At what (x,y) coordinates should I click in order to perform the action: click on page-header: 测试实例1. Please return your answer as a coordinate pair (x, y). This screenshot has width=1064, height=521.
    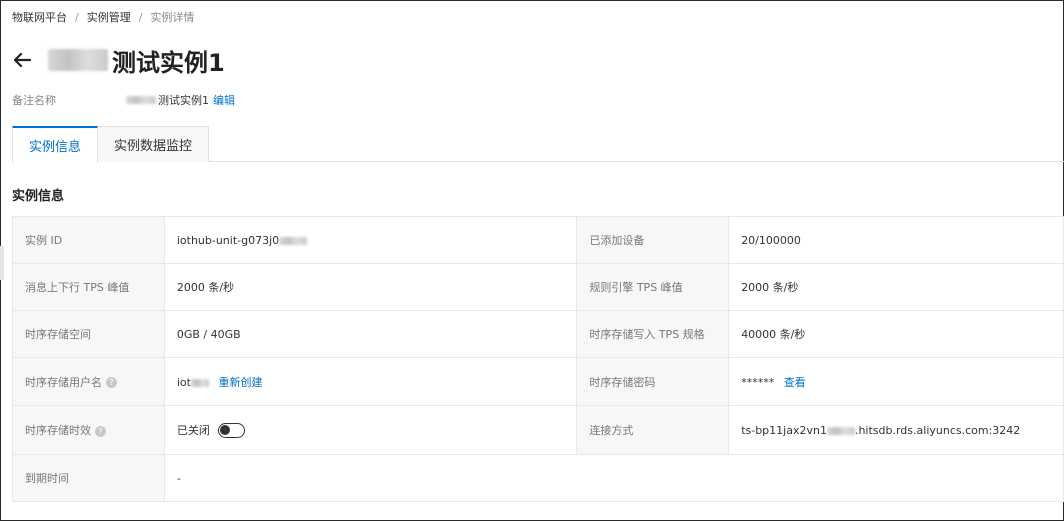
    Looking at the image, I should click on (117, 60).